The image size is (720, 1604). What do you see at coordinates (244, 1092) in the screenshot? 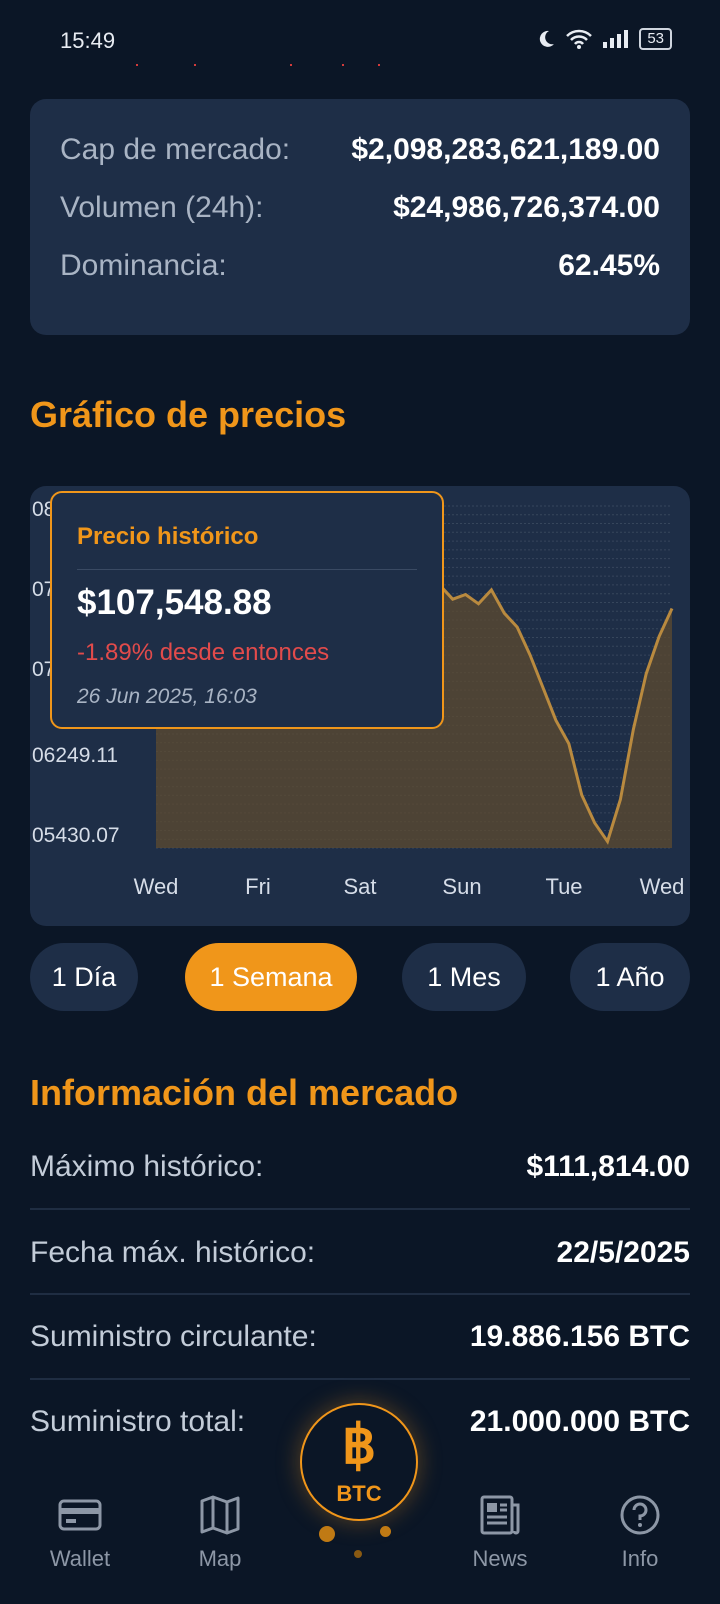
I see `market-info-title: Información del mercado` at bounding box center [244, 1092].